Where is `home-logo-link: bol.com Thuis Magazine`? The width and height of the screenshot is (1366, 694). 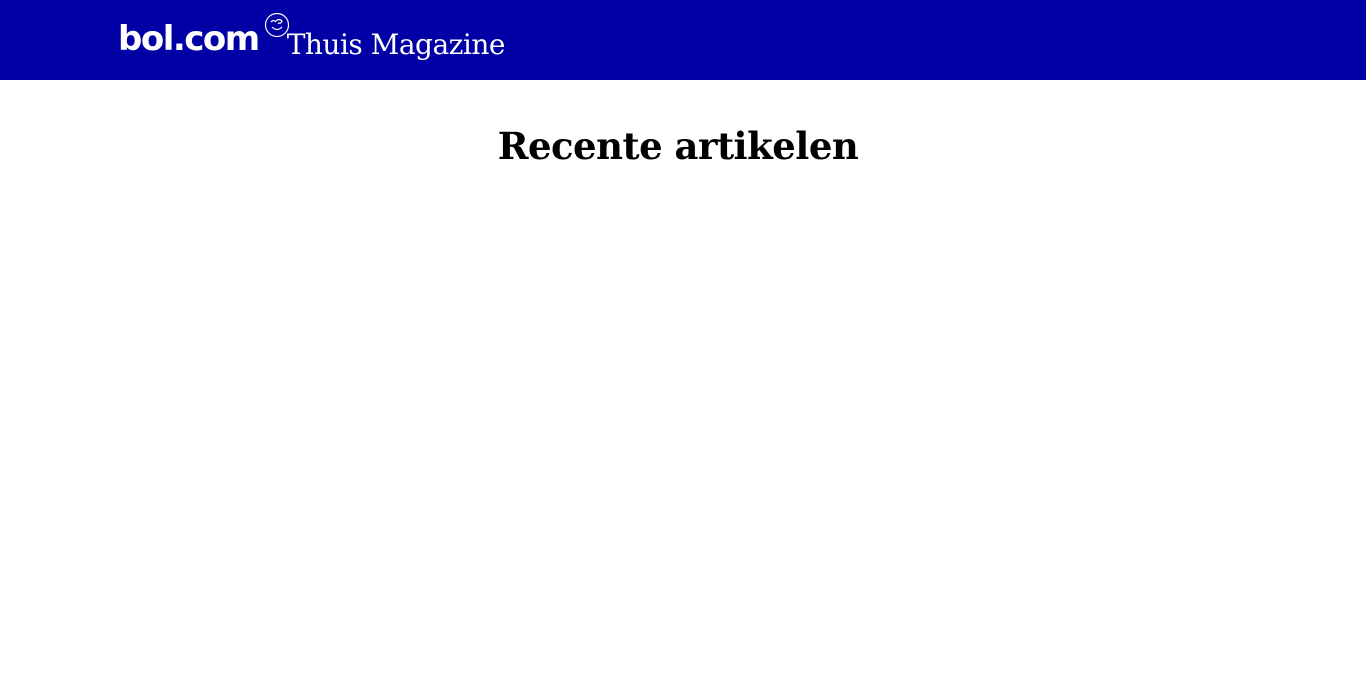
home-logo-link: bol.com Thuis Magazine is located at coordinates (311, 38).